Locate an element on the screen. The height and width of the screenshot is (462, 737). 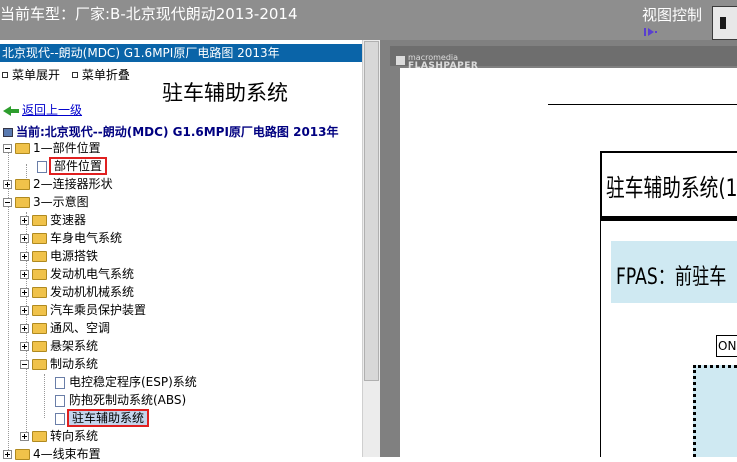
expand-menu-button: 菜单展开 is located at coordinates (36, 74).